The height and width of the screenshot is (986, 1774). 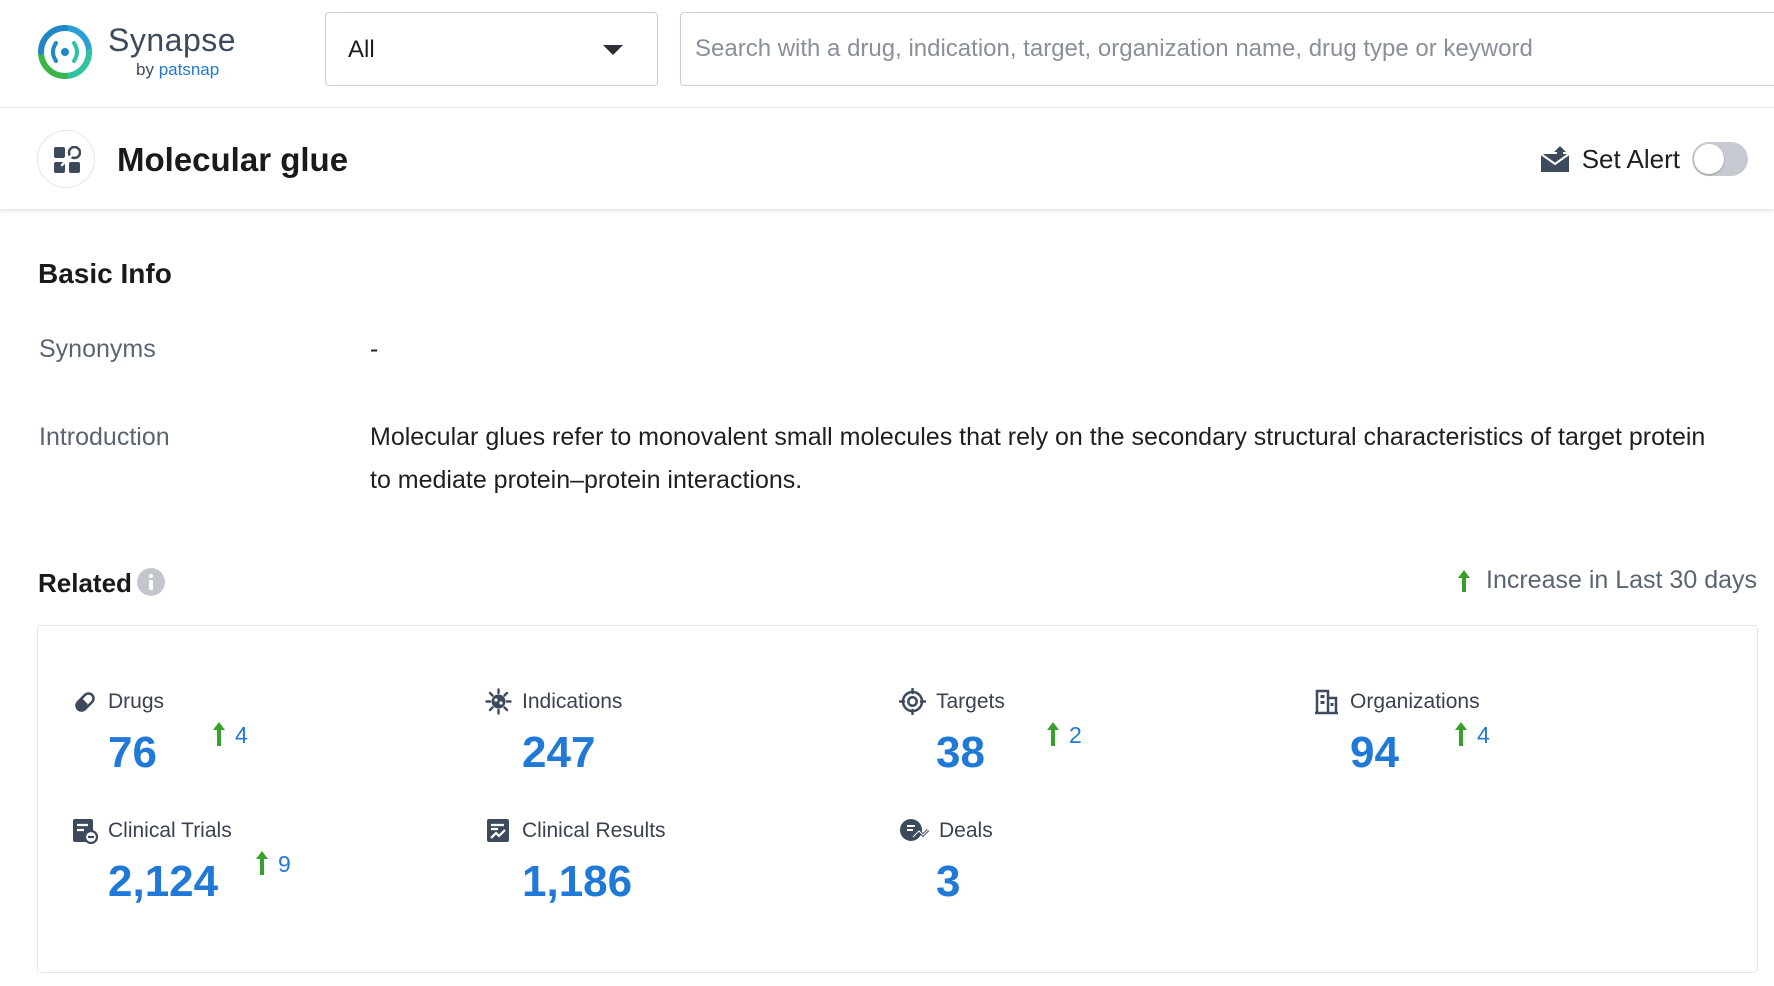 I want to click on stat-indications: Indications 247, so click(x=675, y=743).